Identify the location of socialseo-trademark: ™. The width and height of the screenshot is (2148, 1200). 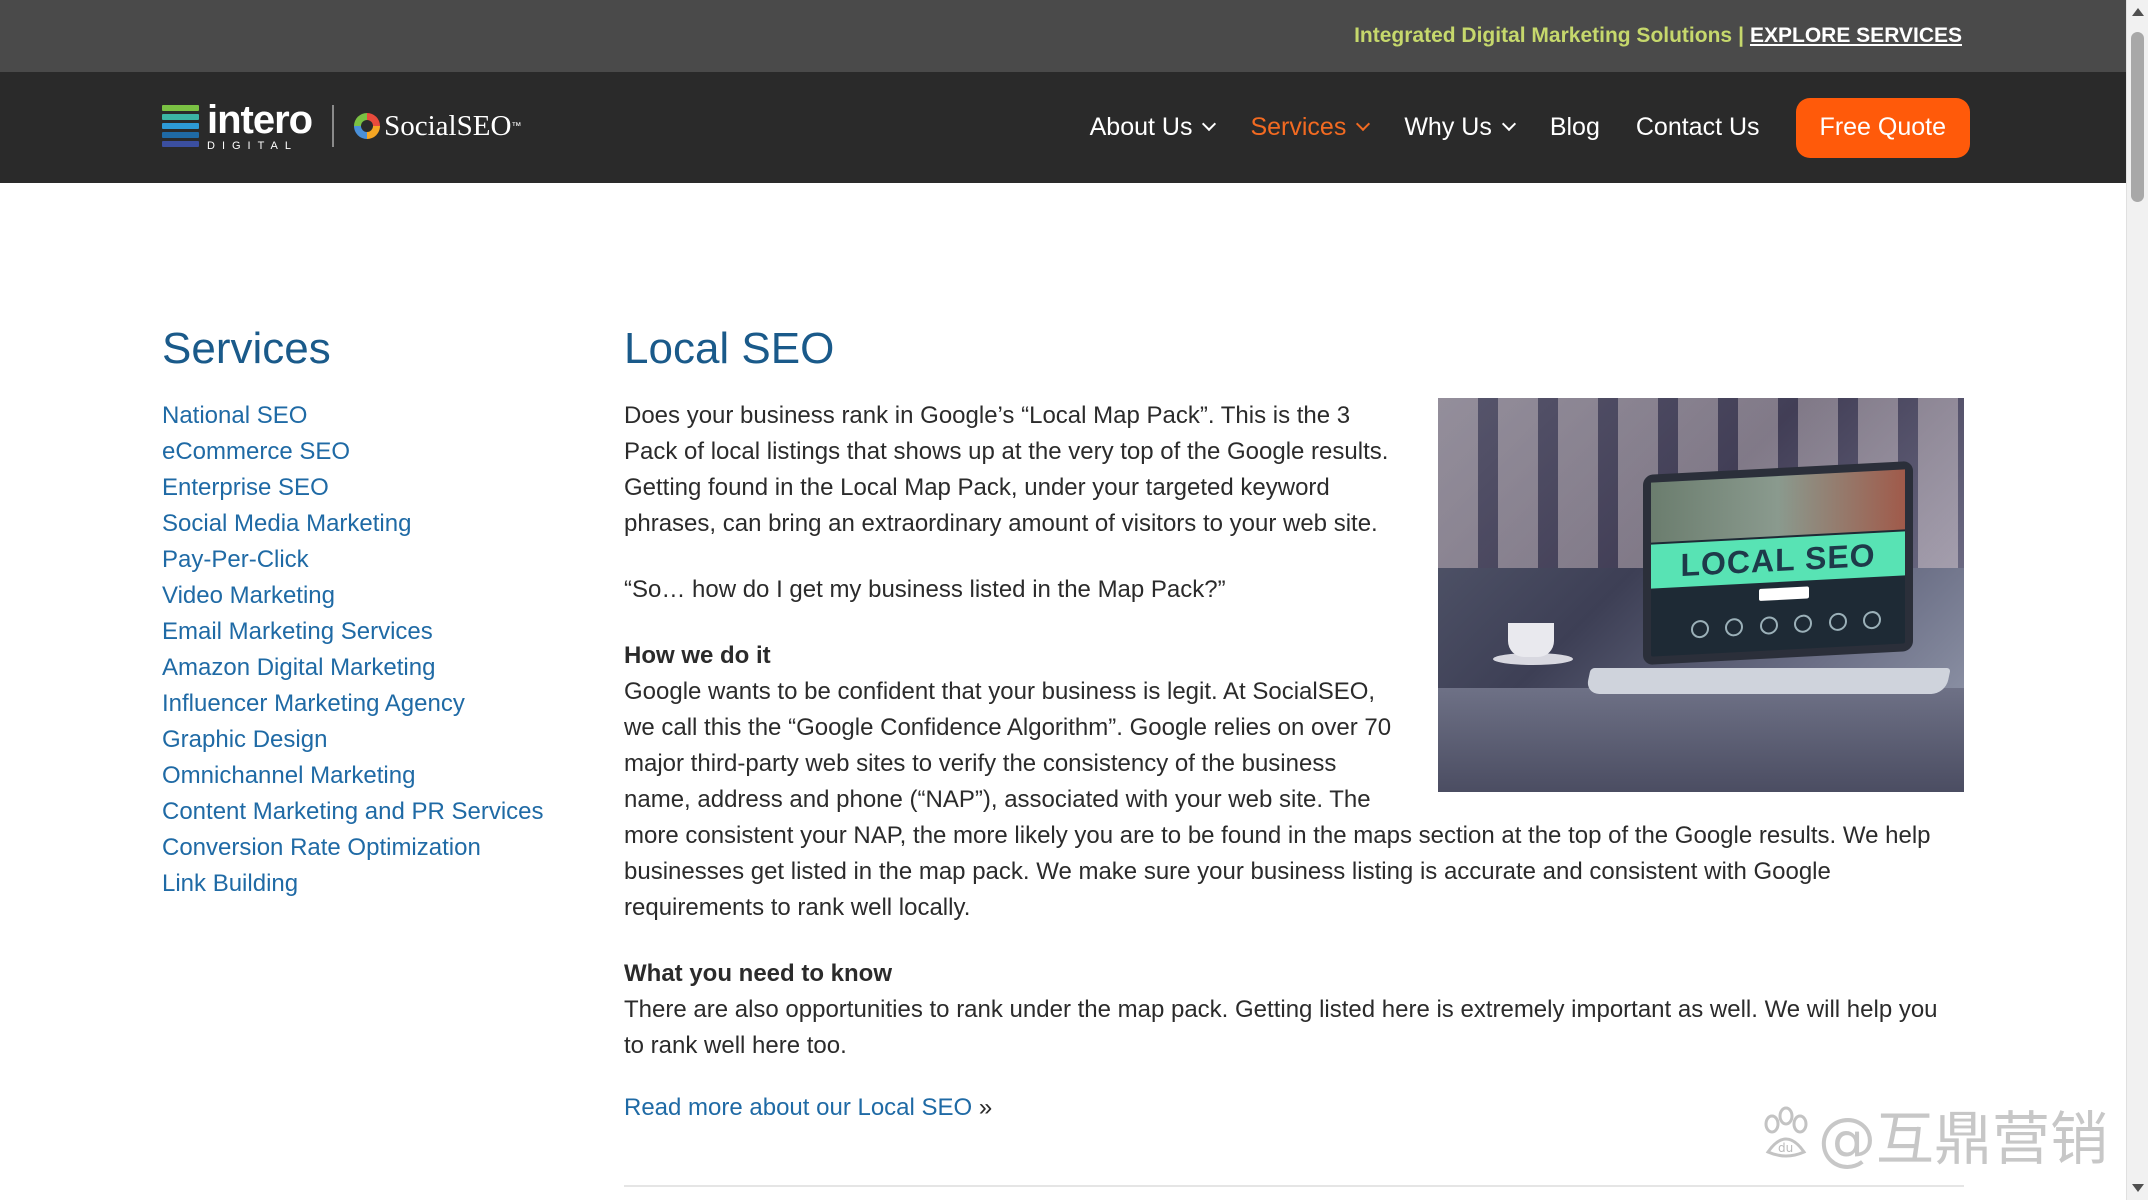
(516, 126).